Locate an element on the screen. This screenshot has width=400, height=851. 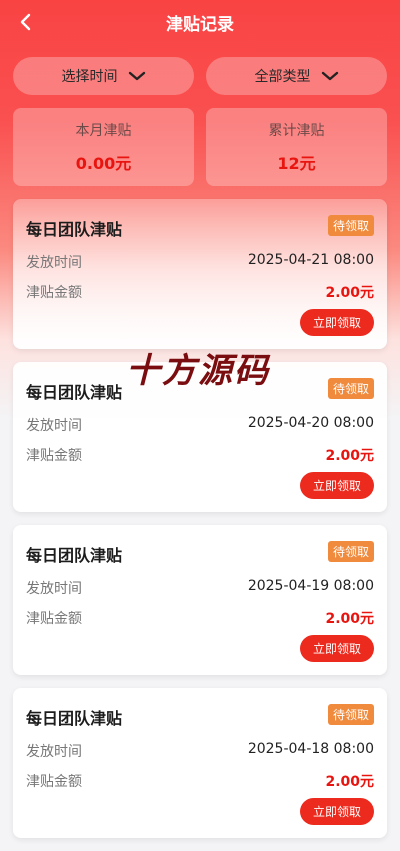
issue-time-row: 发放时间 2025-04-21 08:00 is located at coordinates (200, 262).